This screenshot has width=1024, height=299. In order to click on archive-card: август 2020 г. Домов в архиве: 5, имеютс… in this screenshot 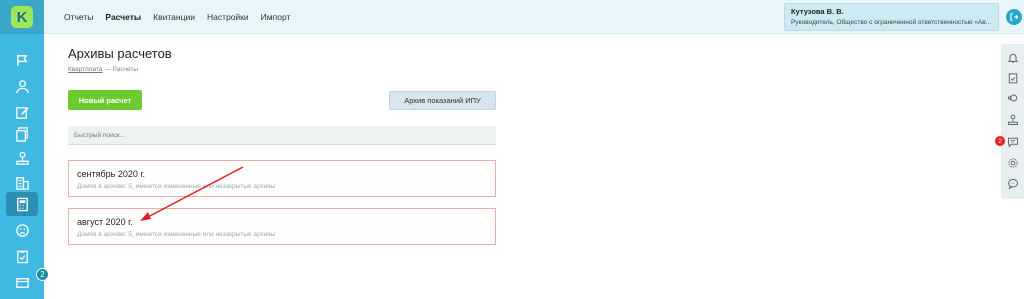, I will do `click(282, 226)`.